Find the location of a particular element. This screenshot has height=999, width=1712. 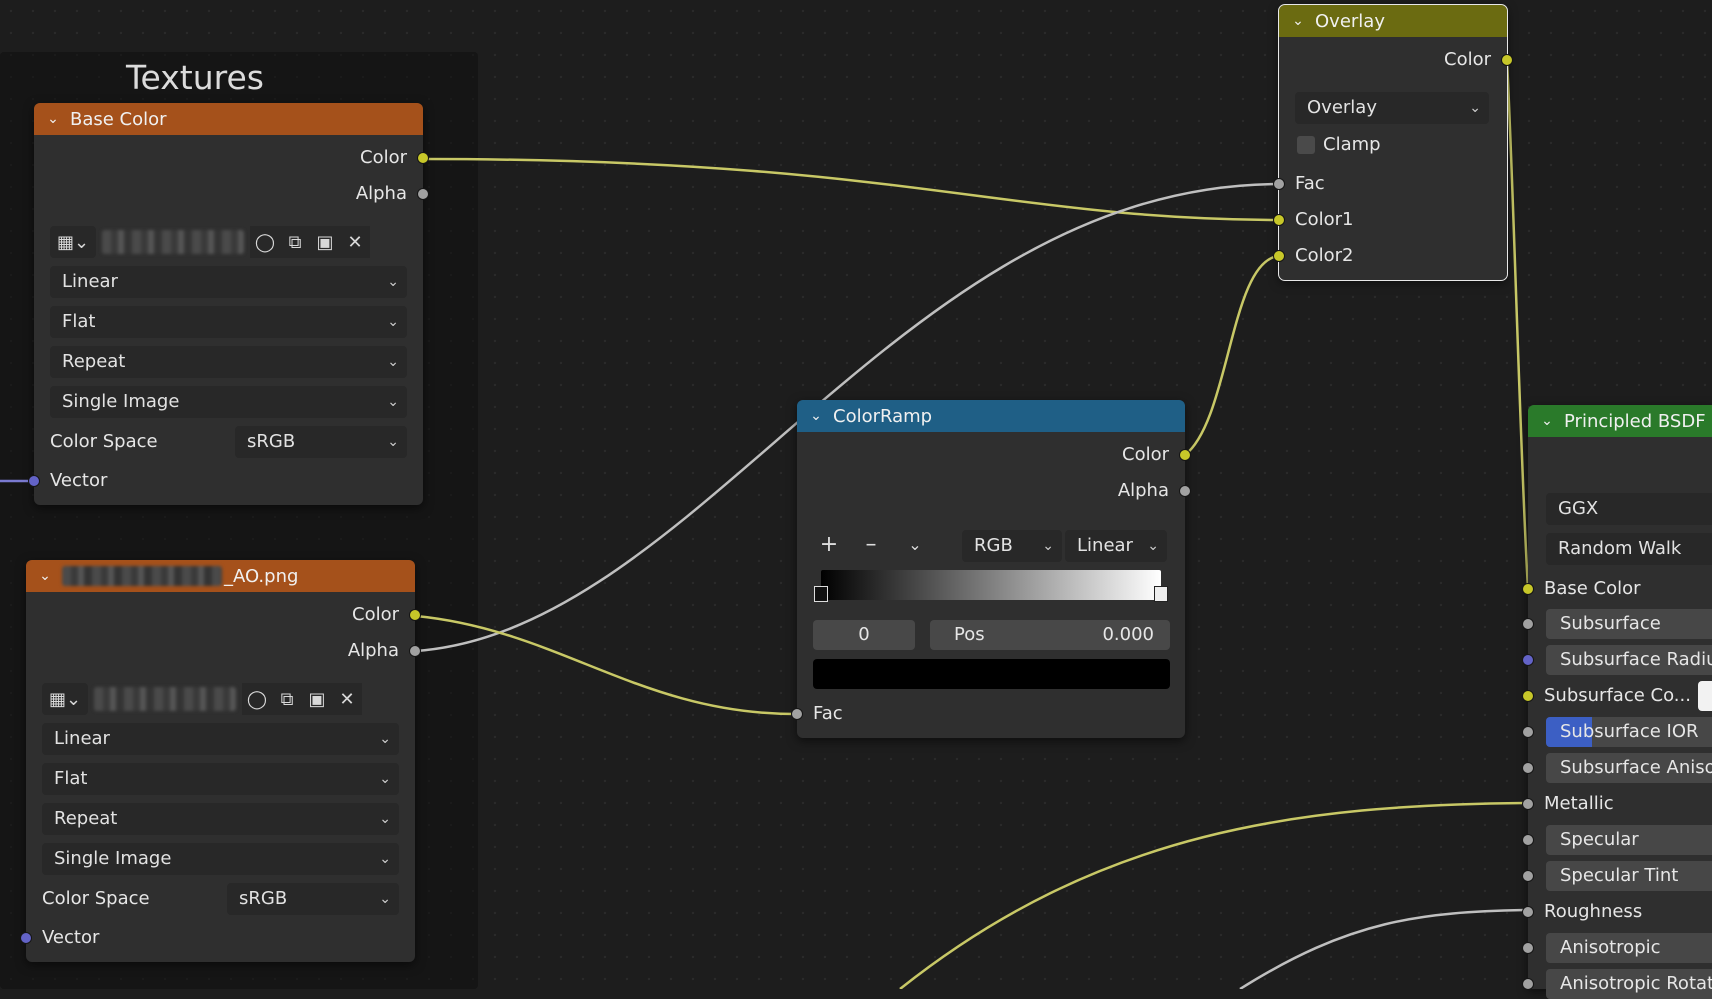

ramp-stop-white-handle is located at coordinates (1161, 594).